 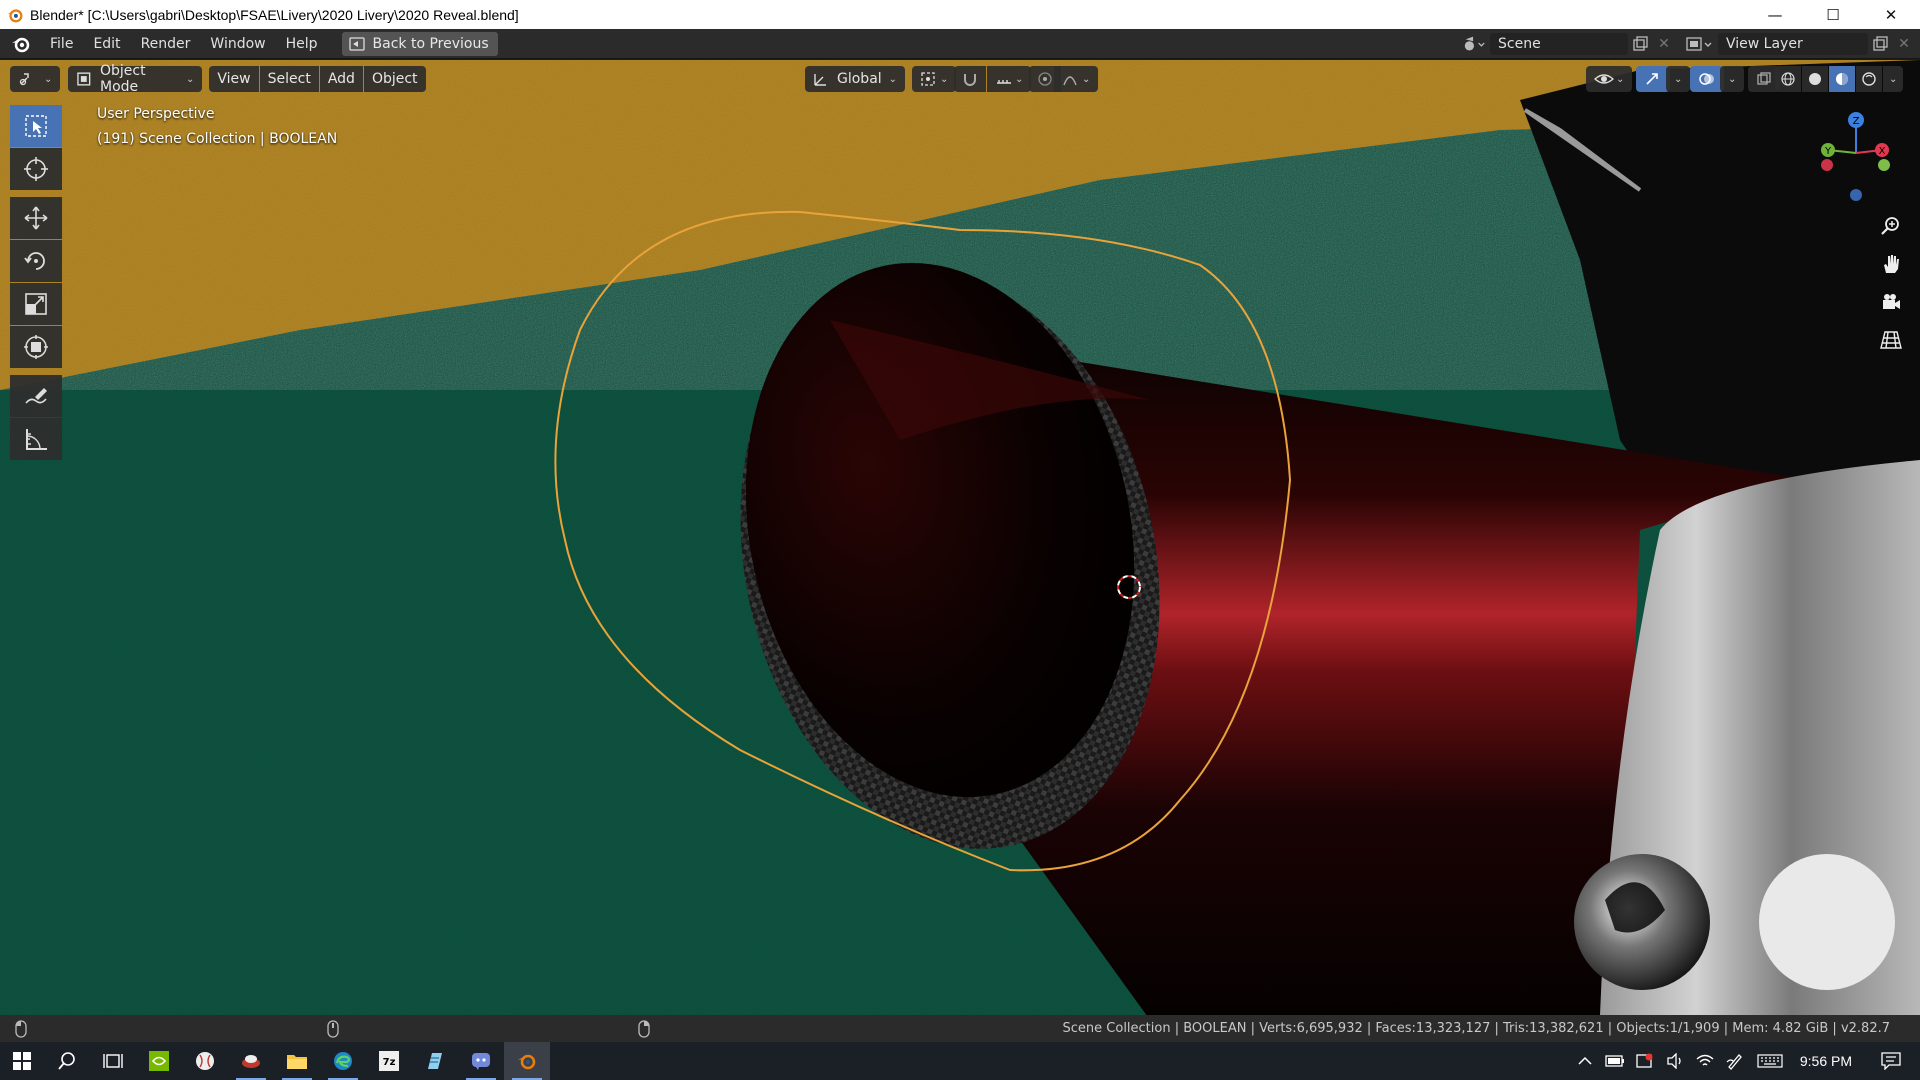 I want to click on search-button, so click(x=67, y=1061).